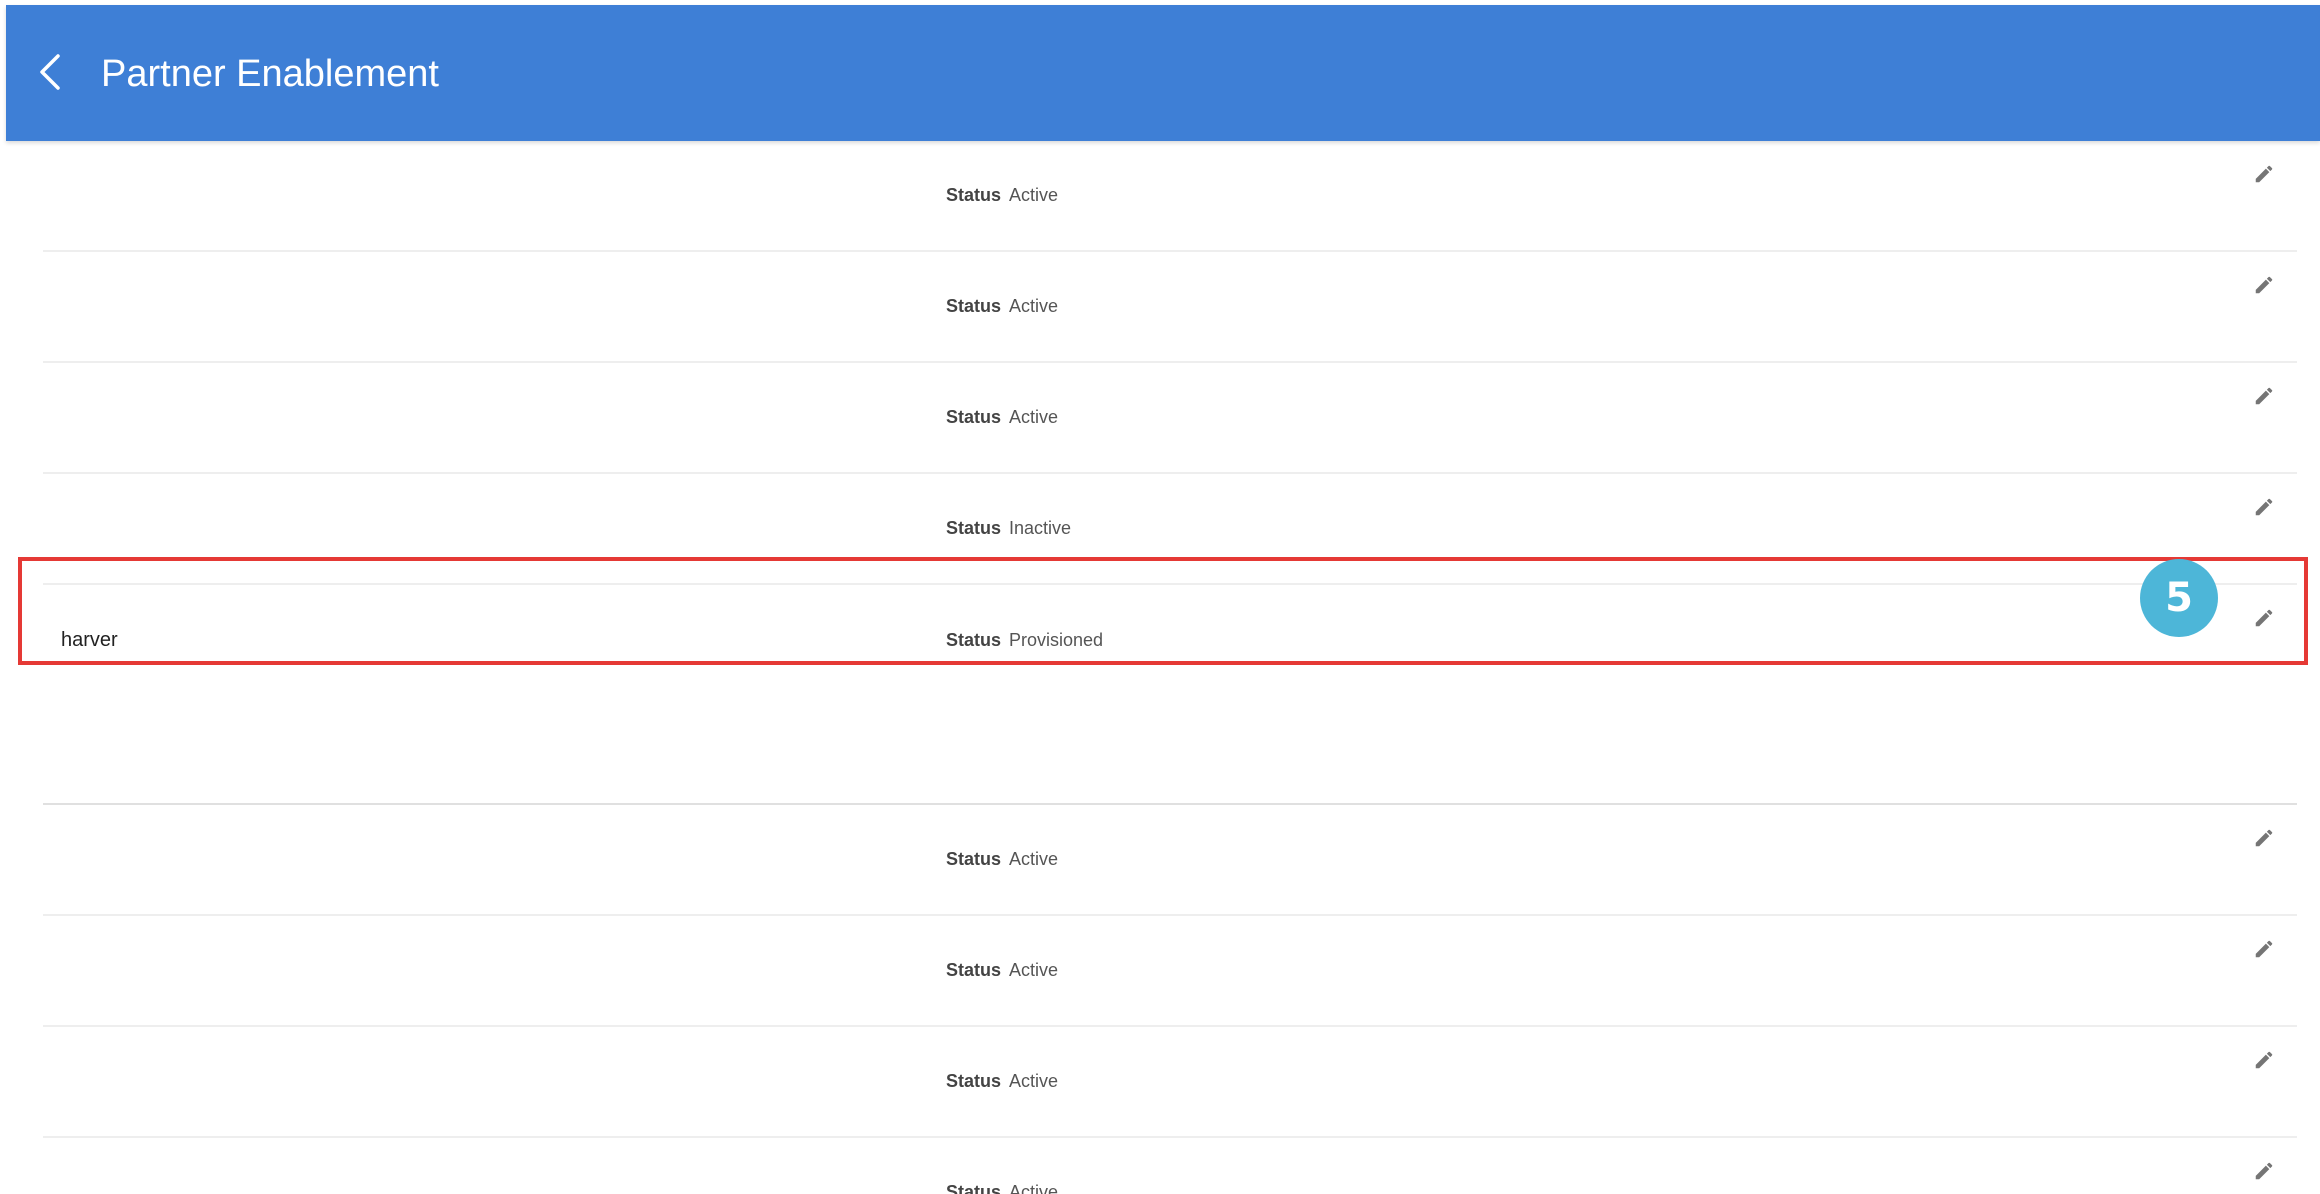  Describe the element at coordinates (2179, 598) in the screenshot. I see `step-badge: 5` at that location.